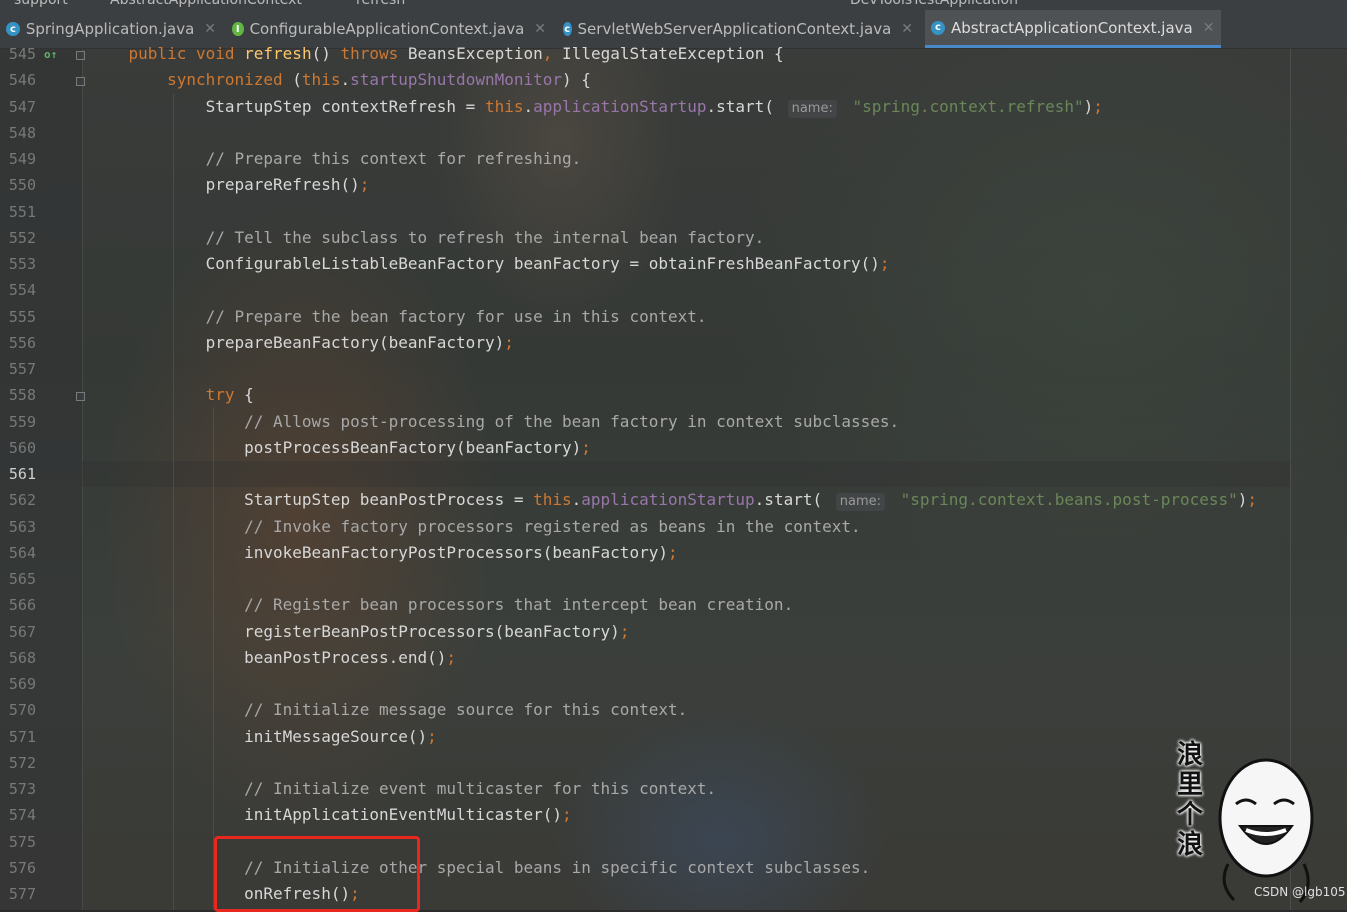  Describe the element at coordinates (331, 815) in the screenshot. I see `code-line: initApplicationEventMulticaster();` at that location.